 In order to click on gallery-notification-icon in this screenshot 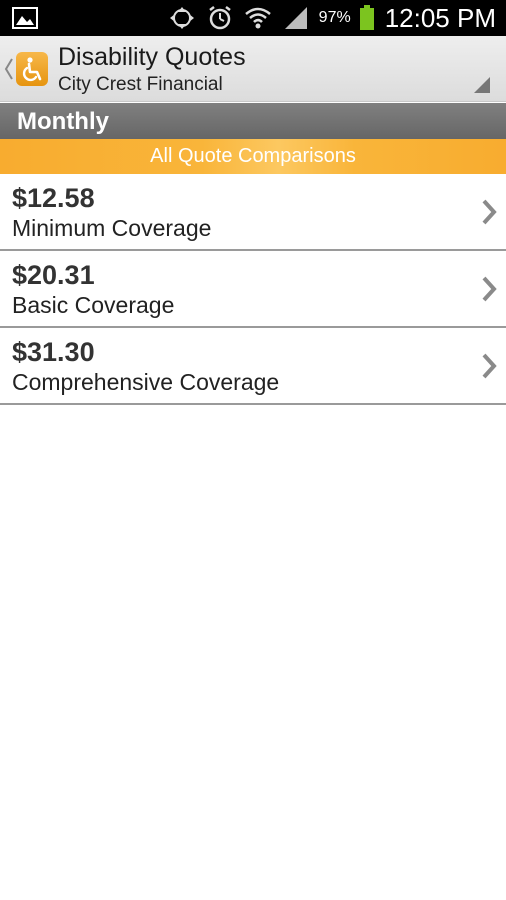, I will do `click(25, 18)`.